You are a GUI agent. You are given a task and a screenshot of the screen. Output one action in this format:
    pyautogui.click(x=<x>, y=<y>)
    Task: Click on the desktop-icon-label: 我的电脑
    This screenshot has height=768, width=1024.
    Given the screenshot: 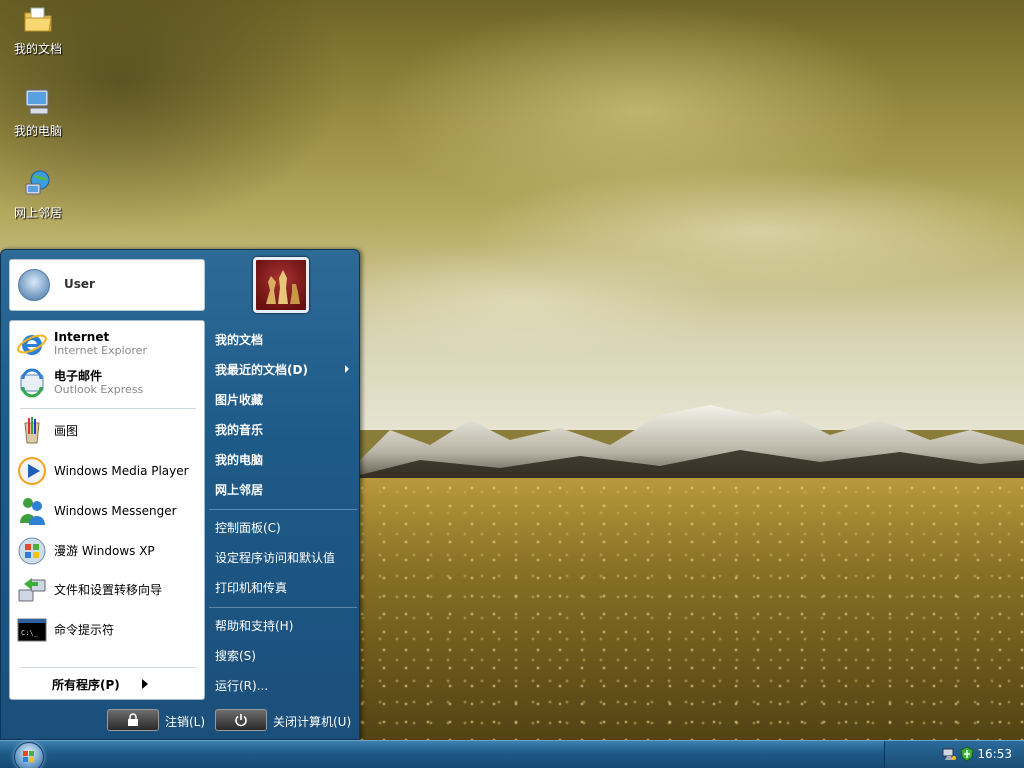 What is the action you would take?
    pyautogui.click(x=37, y=131)
    